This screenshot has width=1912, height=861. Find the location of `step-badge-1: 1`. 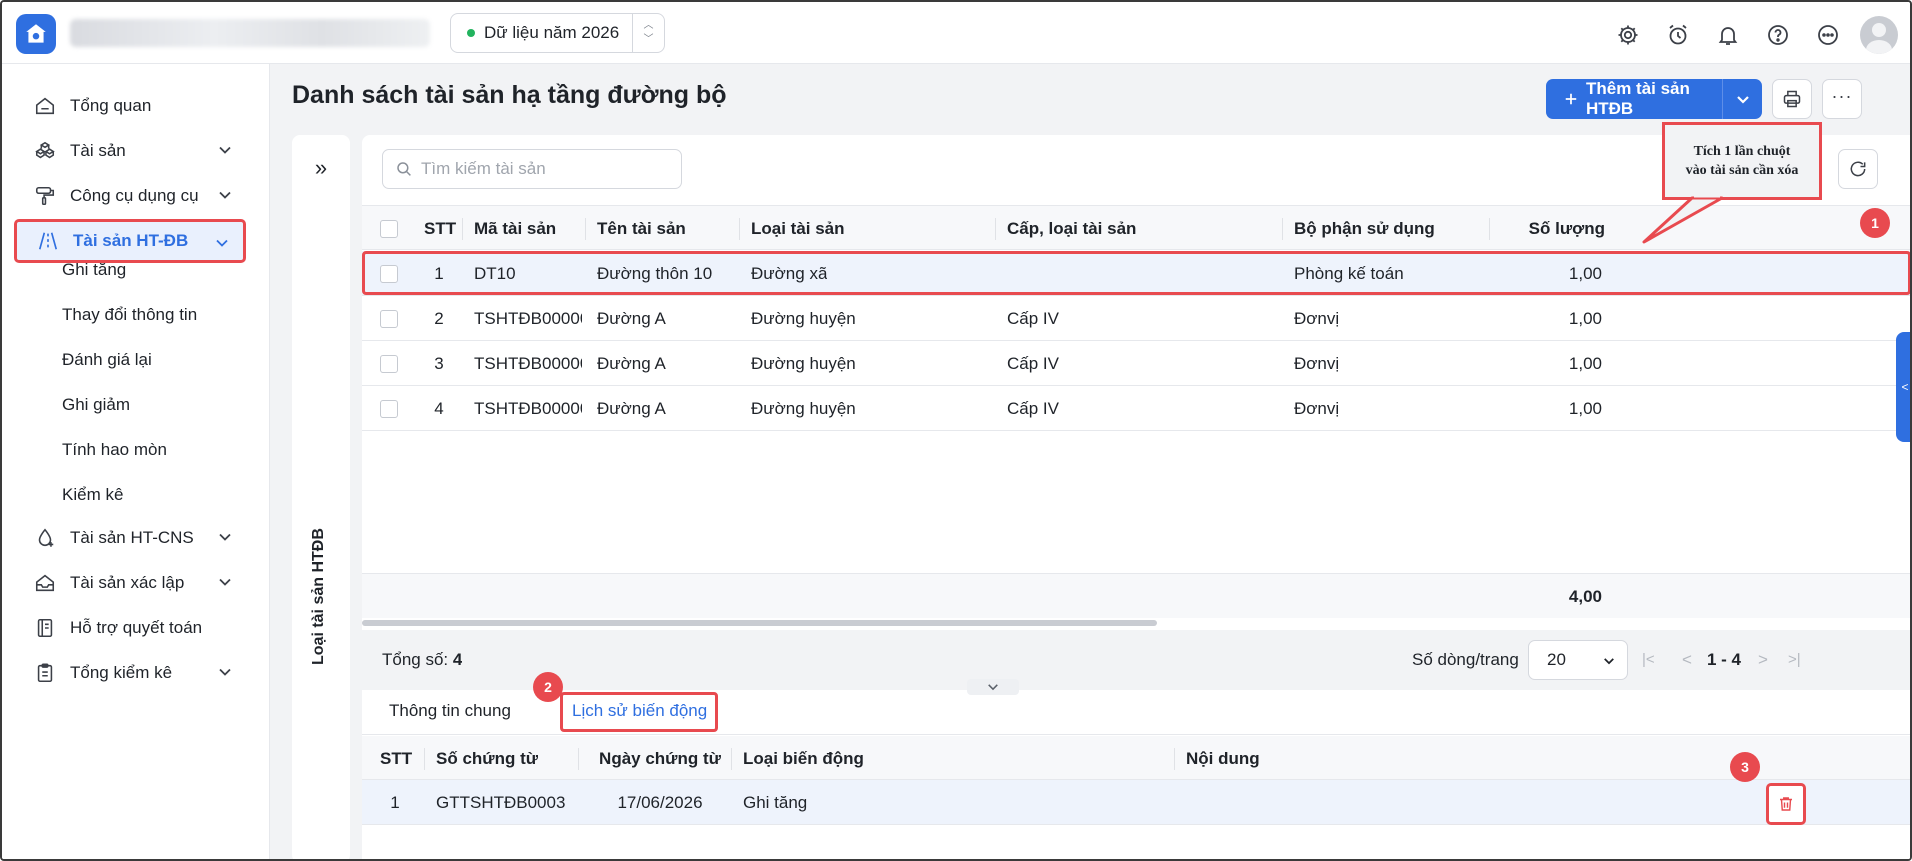

step-badge-1: 1 is located at coordinates (1875, 223).